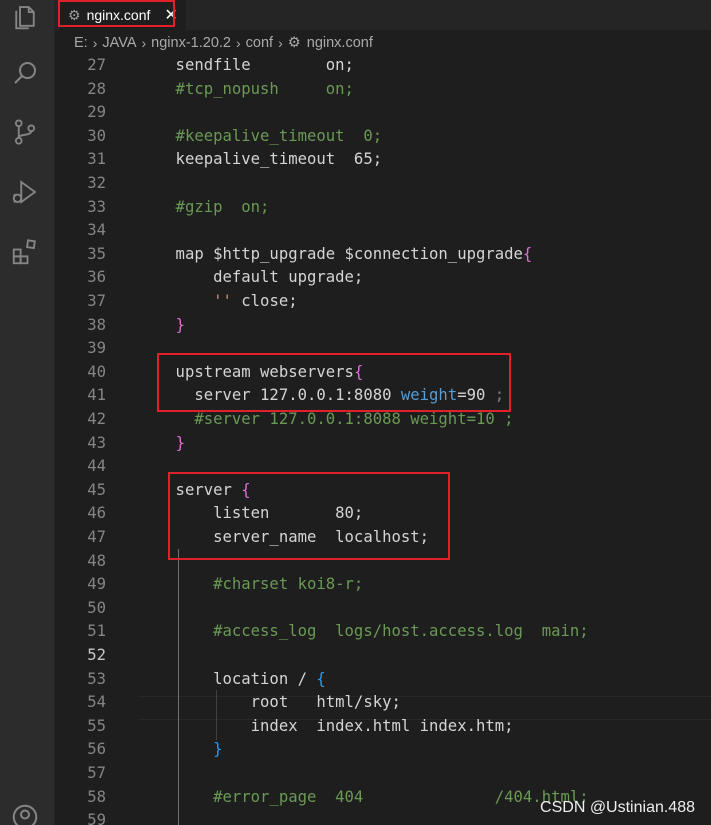 The width and height of the screenshot is (711, 825). What do you see at coordinates (321, 678) in the screenshot?
I see `code-token: {` at bounding box center [321, 678].